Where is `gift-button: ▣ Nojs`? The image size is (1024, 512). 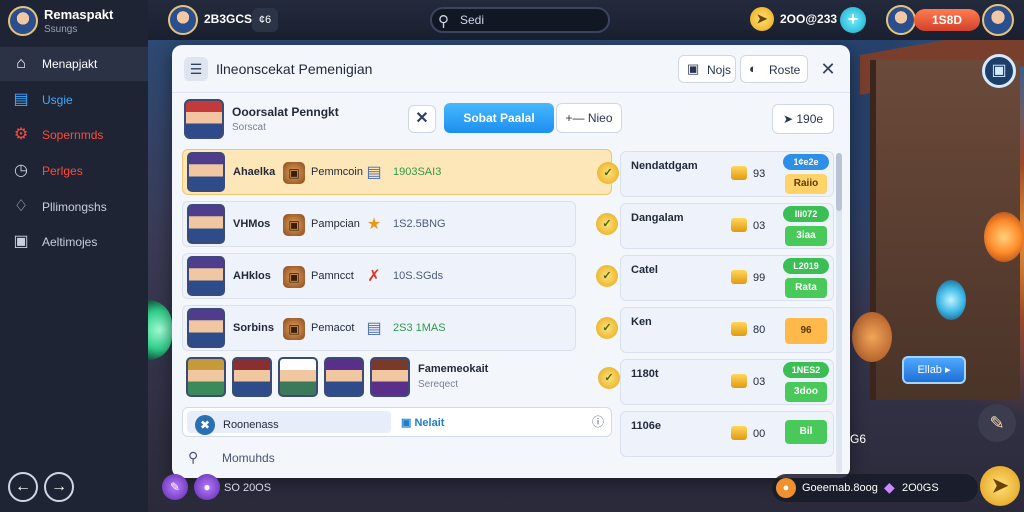
gift-button: ▣ Nojs is located at coordinates (707, 69).